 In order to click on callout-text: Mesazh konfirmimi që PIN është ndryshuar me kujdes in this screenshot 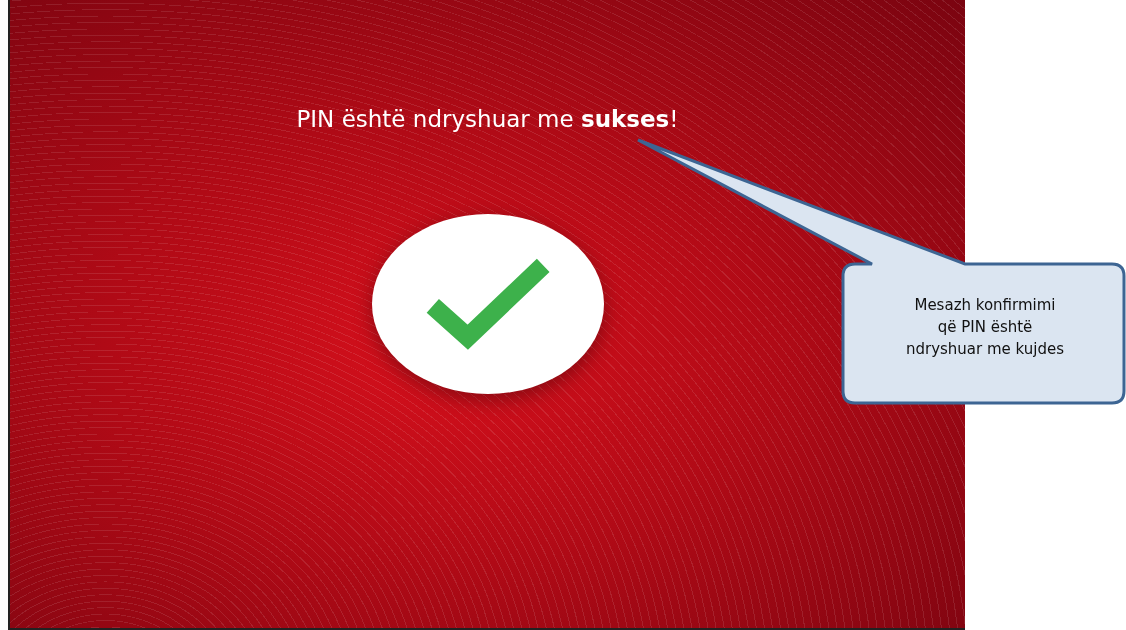, I will do `click(985, 327)`.